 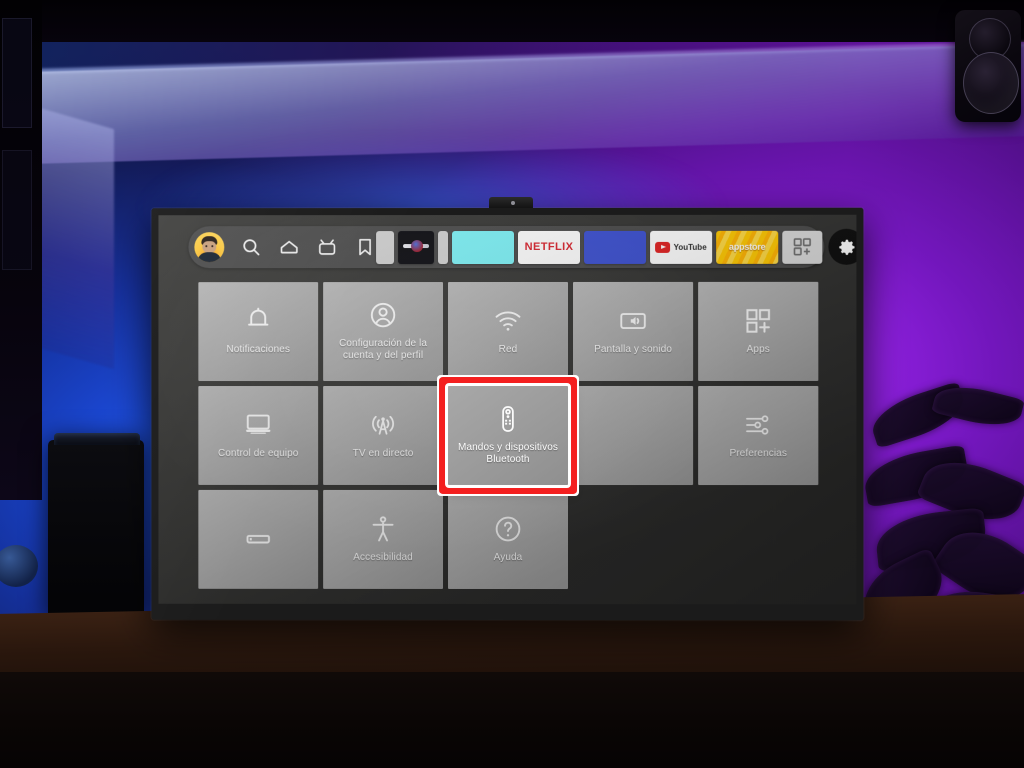 What do you see at coordinates (758, 424) in the screenshot?
I see `sliders-icon` at bounding box center [758, 424].